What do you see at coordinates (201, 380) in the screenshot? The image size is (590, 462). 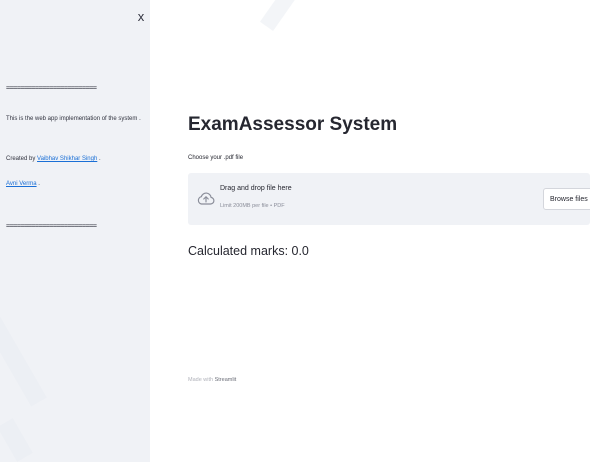 I see `footer-prefix: Made with` at bounding box center [201, 380].